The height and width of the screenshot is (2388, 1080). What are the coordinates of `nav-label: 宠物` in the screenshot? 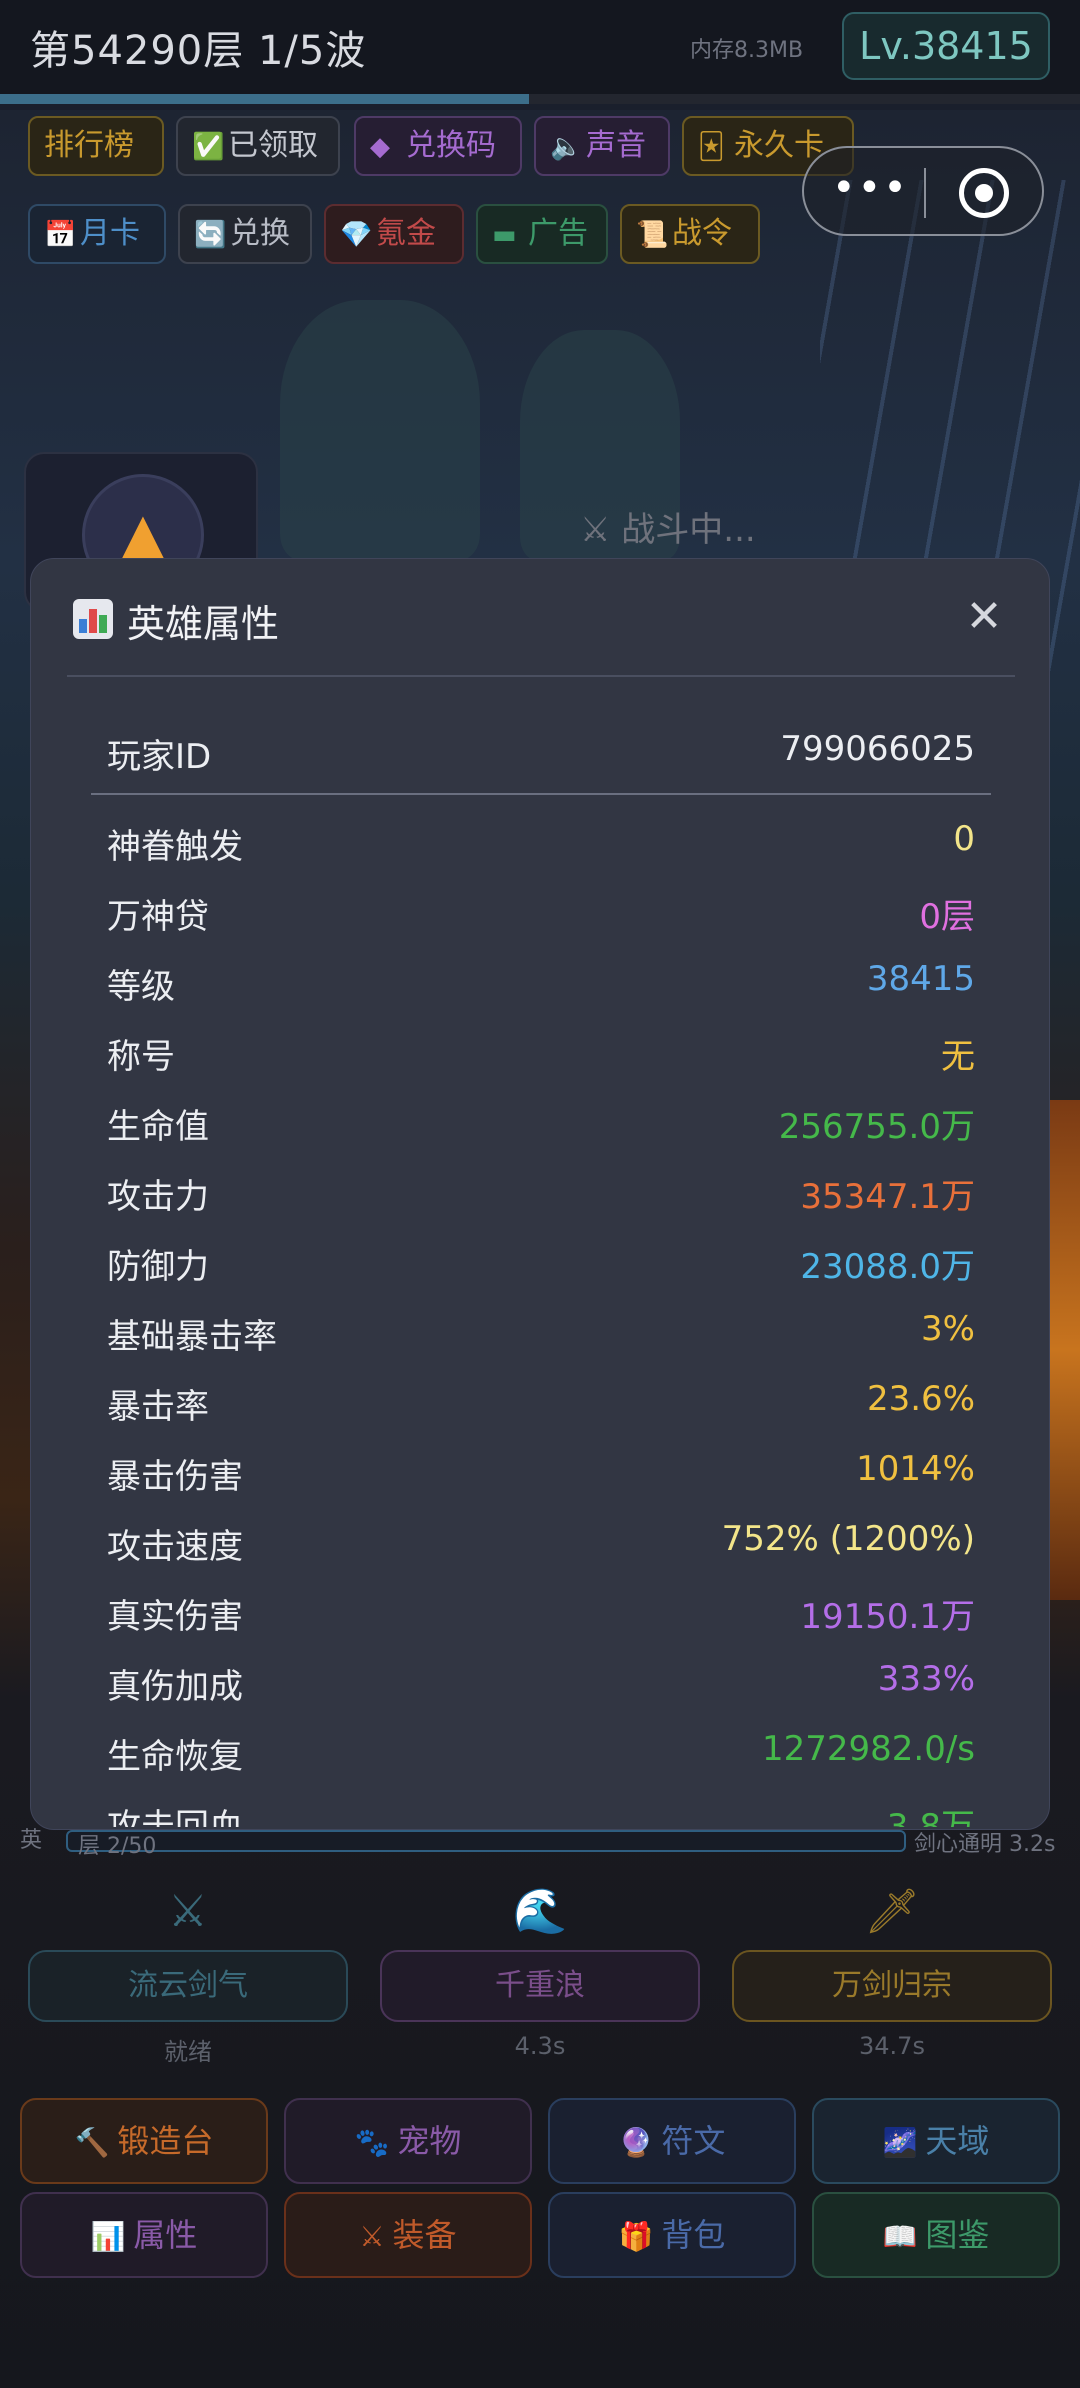 It's located at (429, 2141).